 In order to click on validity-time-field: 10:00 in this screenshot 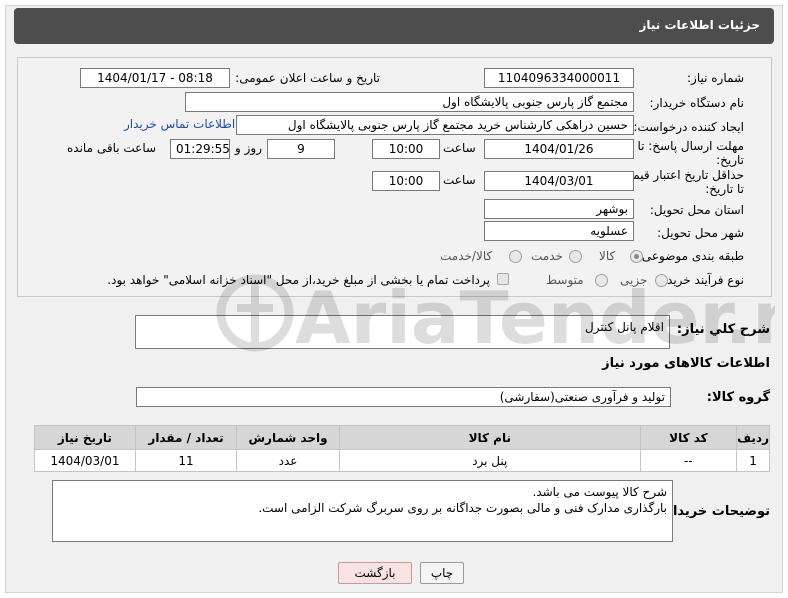, I will do `click(406, 181)`.